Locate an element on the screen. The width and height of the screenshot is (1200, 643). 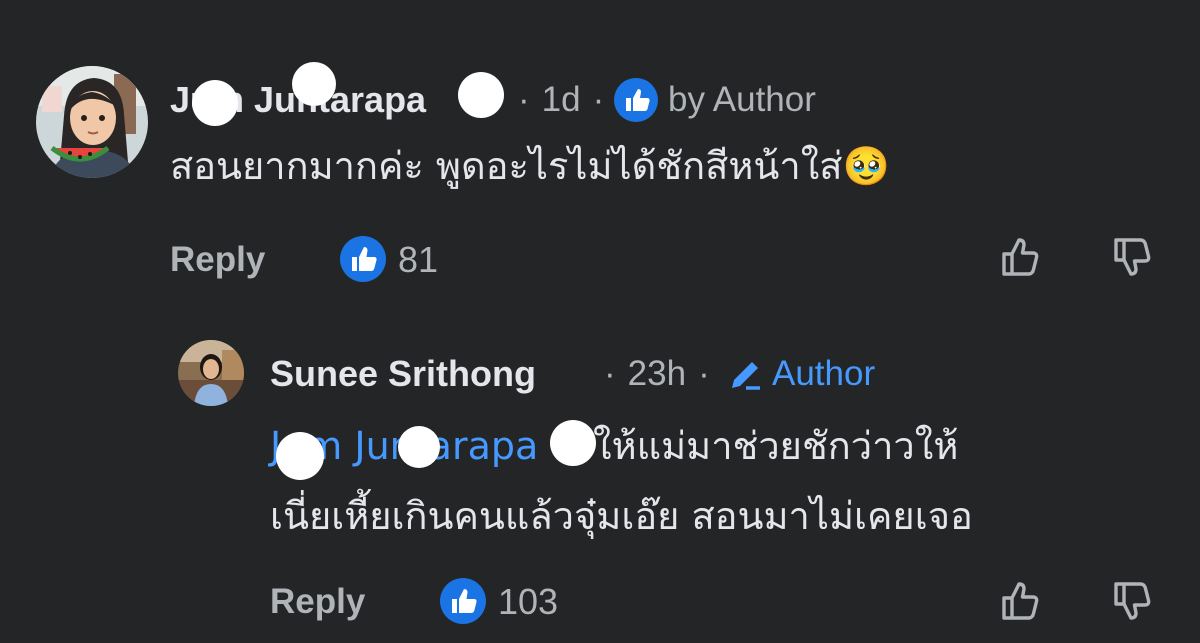
like-count: 81 is located at coordinates (418, 260).